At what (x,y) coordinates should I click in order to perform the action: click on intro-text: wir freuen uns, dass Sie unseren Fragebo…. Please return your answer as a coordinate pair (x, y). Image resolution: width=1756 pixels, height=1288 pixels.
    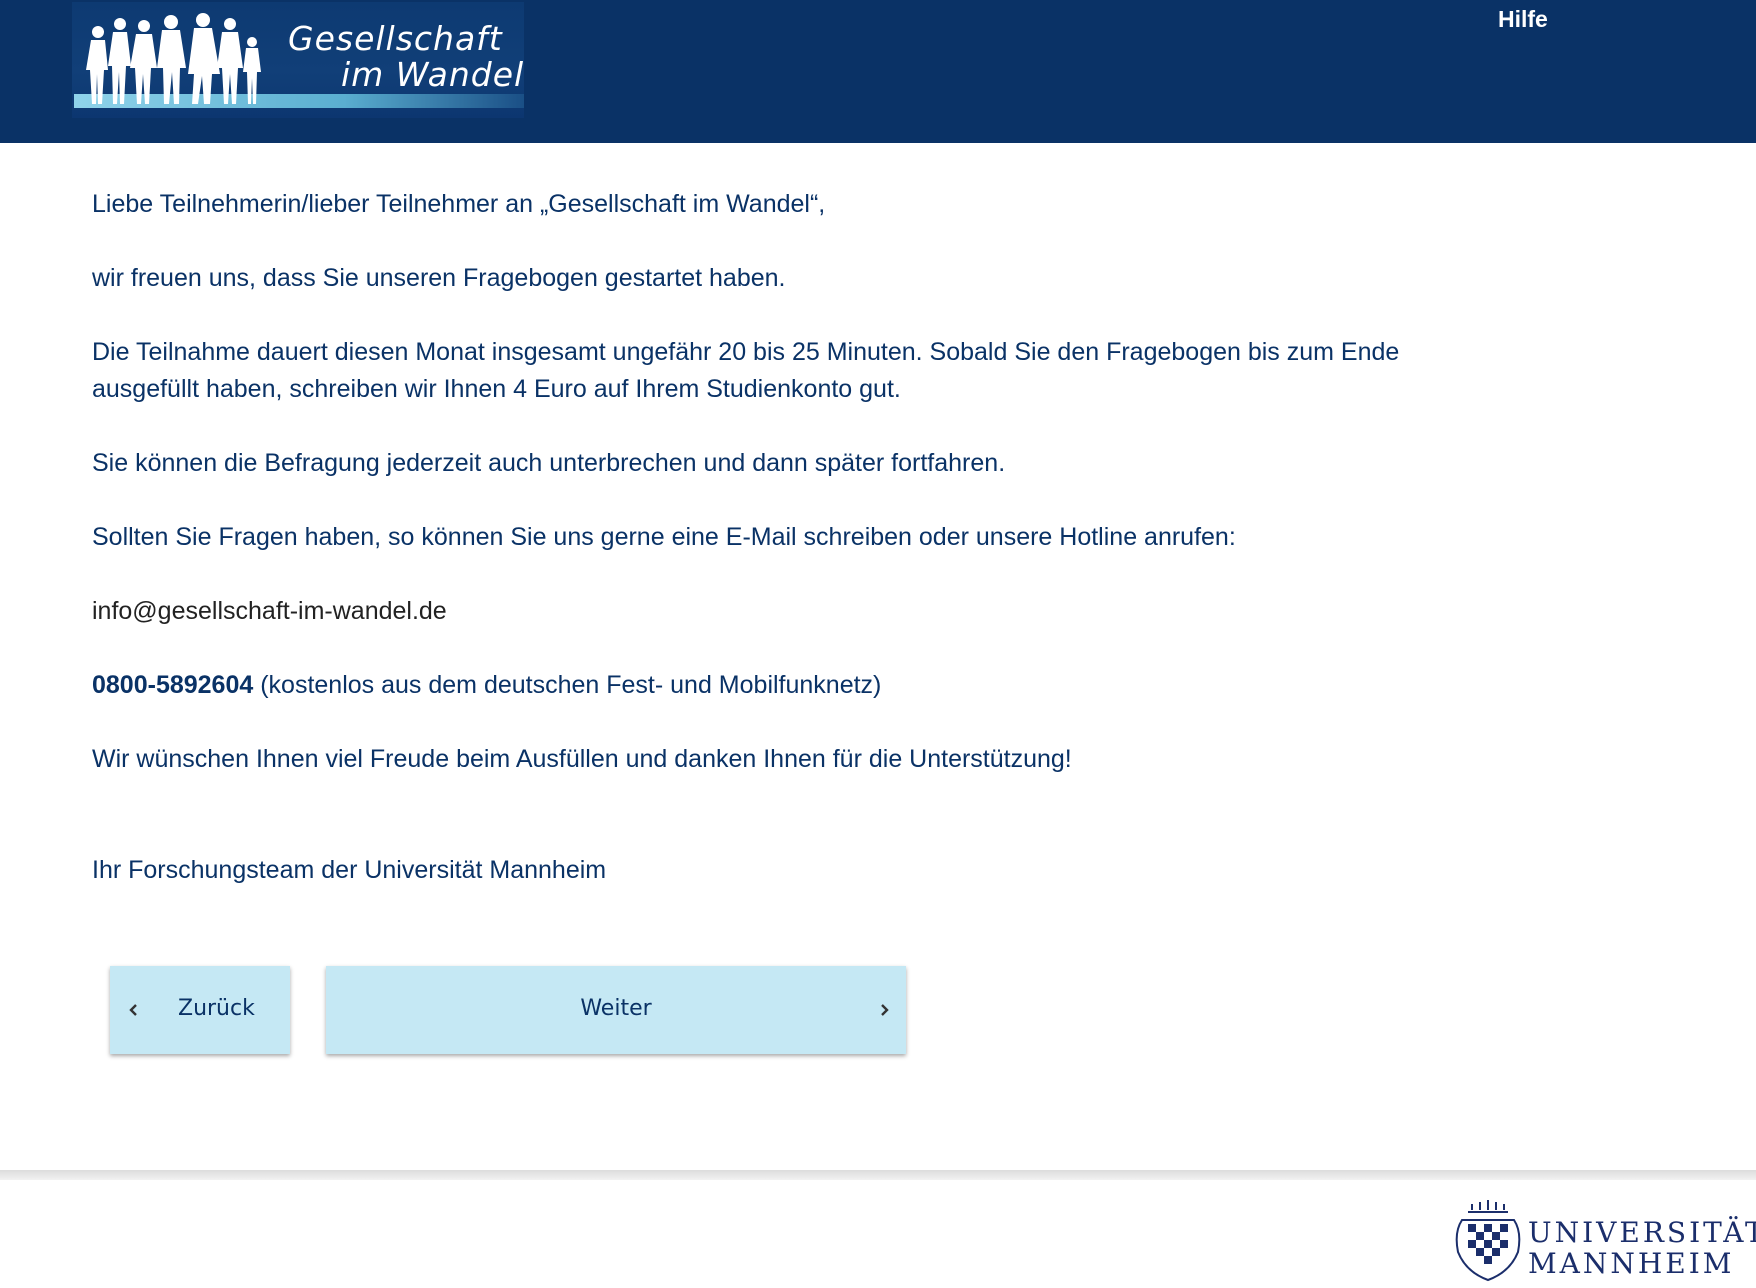
    Looking at the image, I should click on (439, 278).